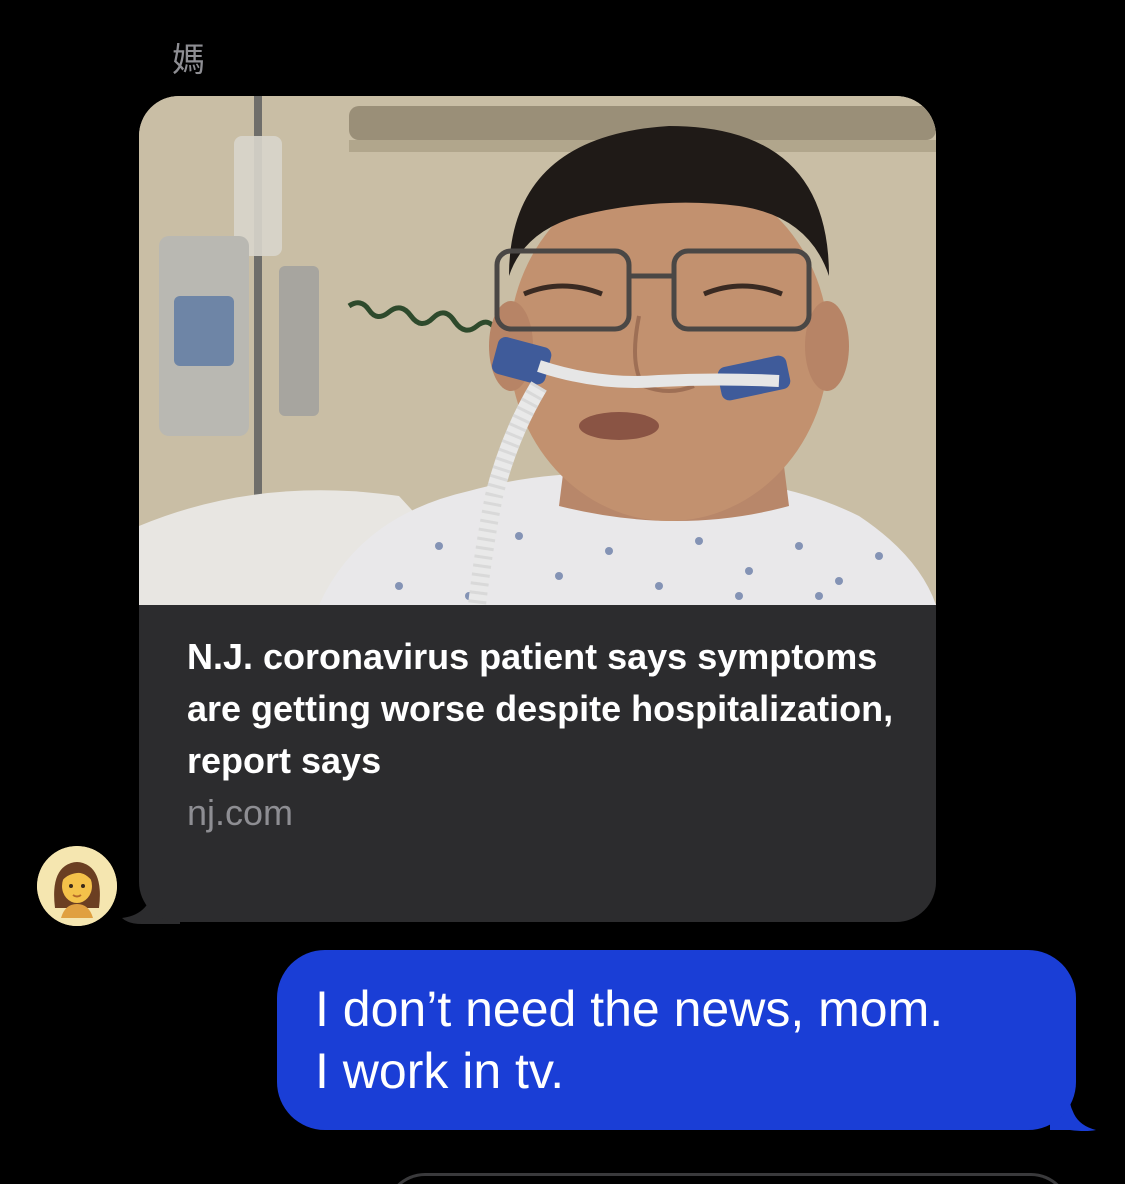  Describe the element at coordinates (728, 1178) in the screenshot. I see `next-message-bubble-edge` at that location.